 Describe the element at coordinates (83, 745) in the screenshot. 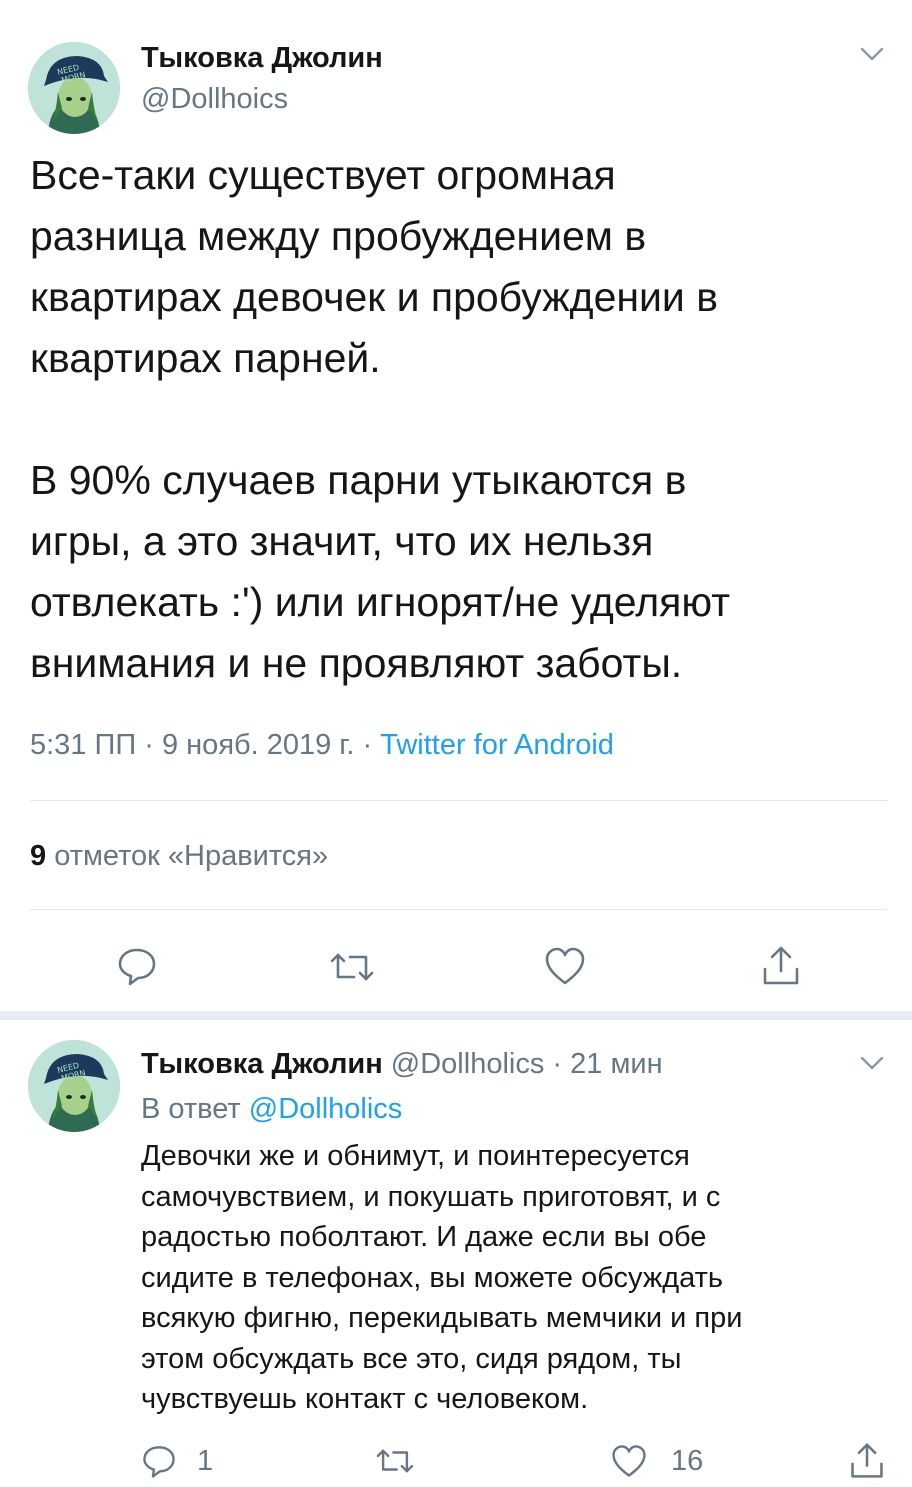

I see `tweet-time: 5:31 ПП` at that location.